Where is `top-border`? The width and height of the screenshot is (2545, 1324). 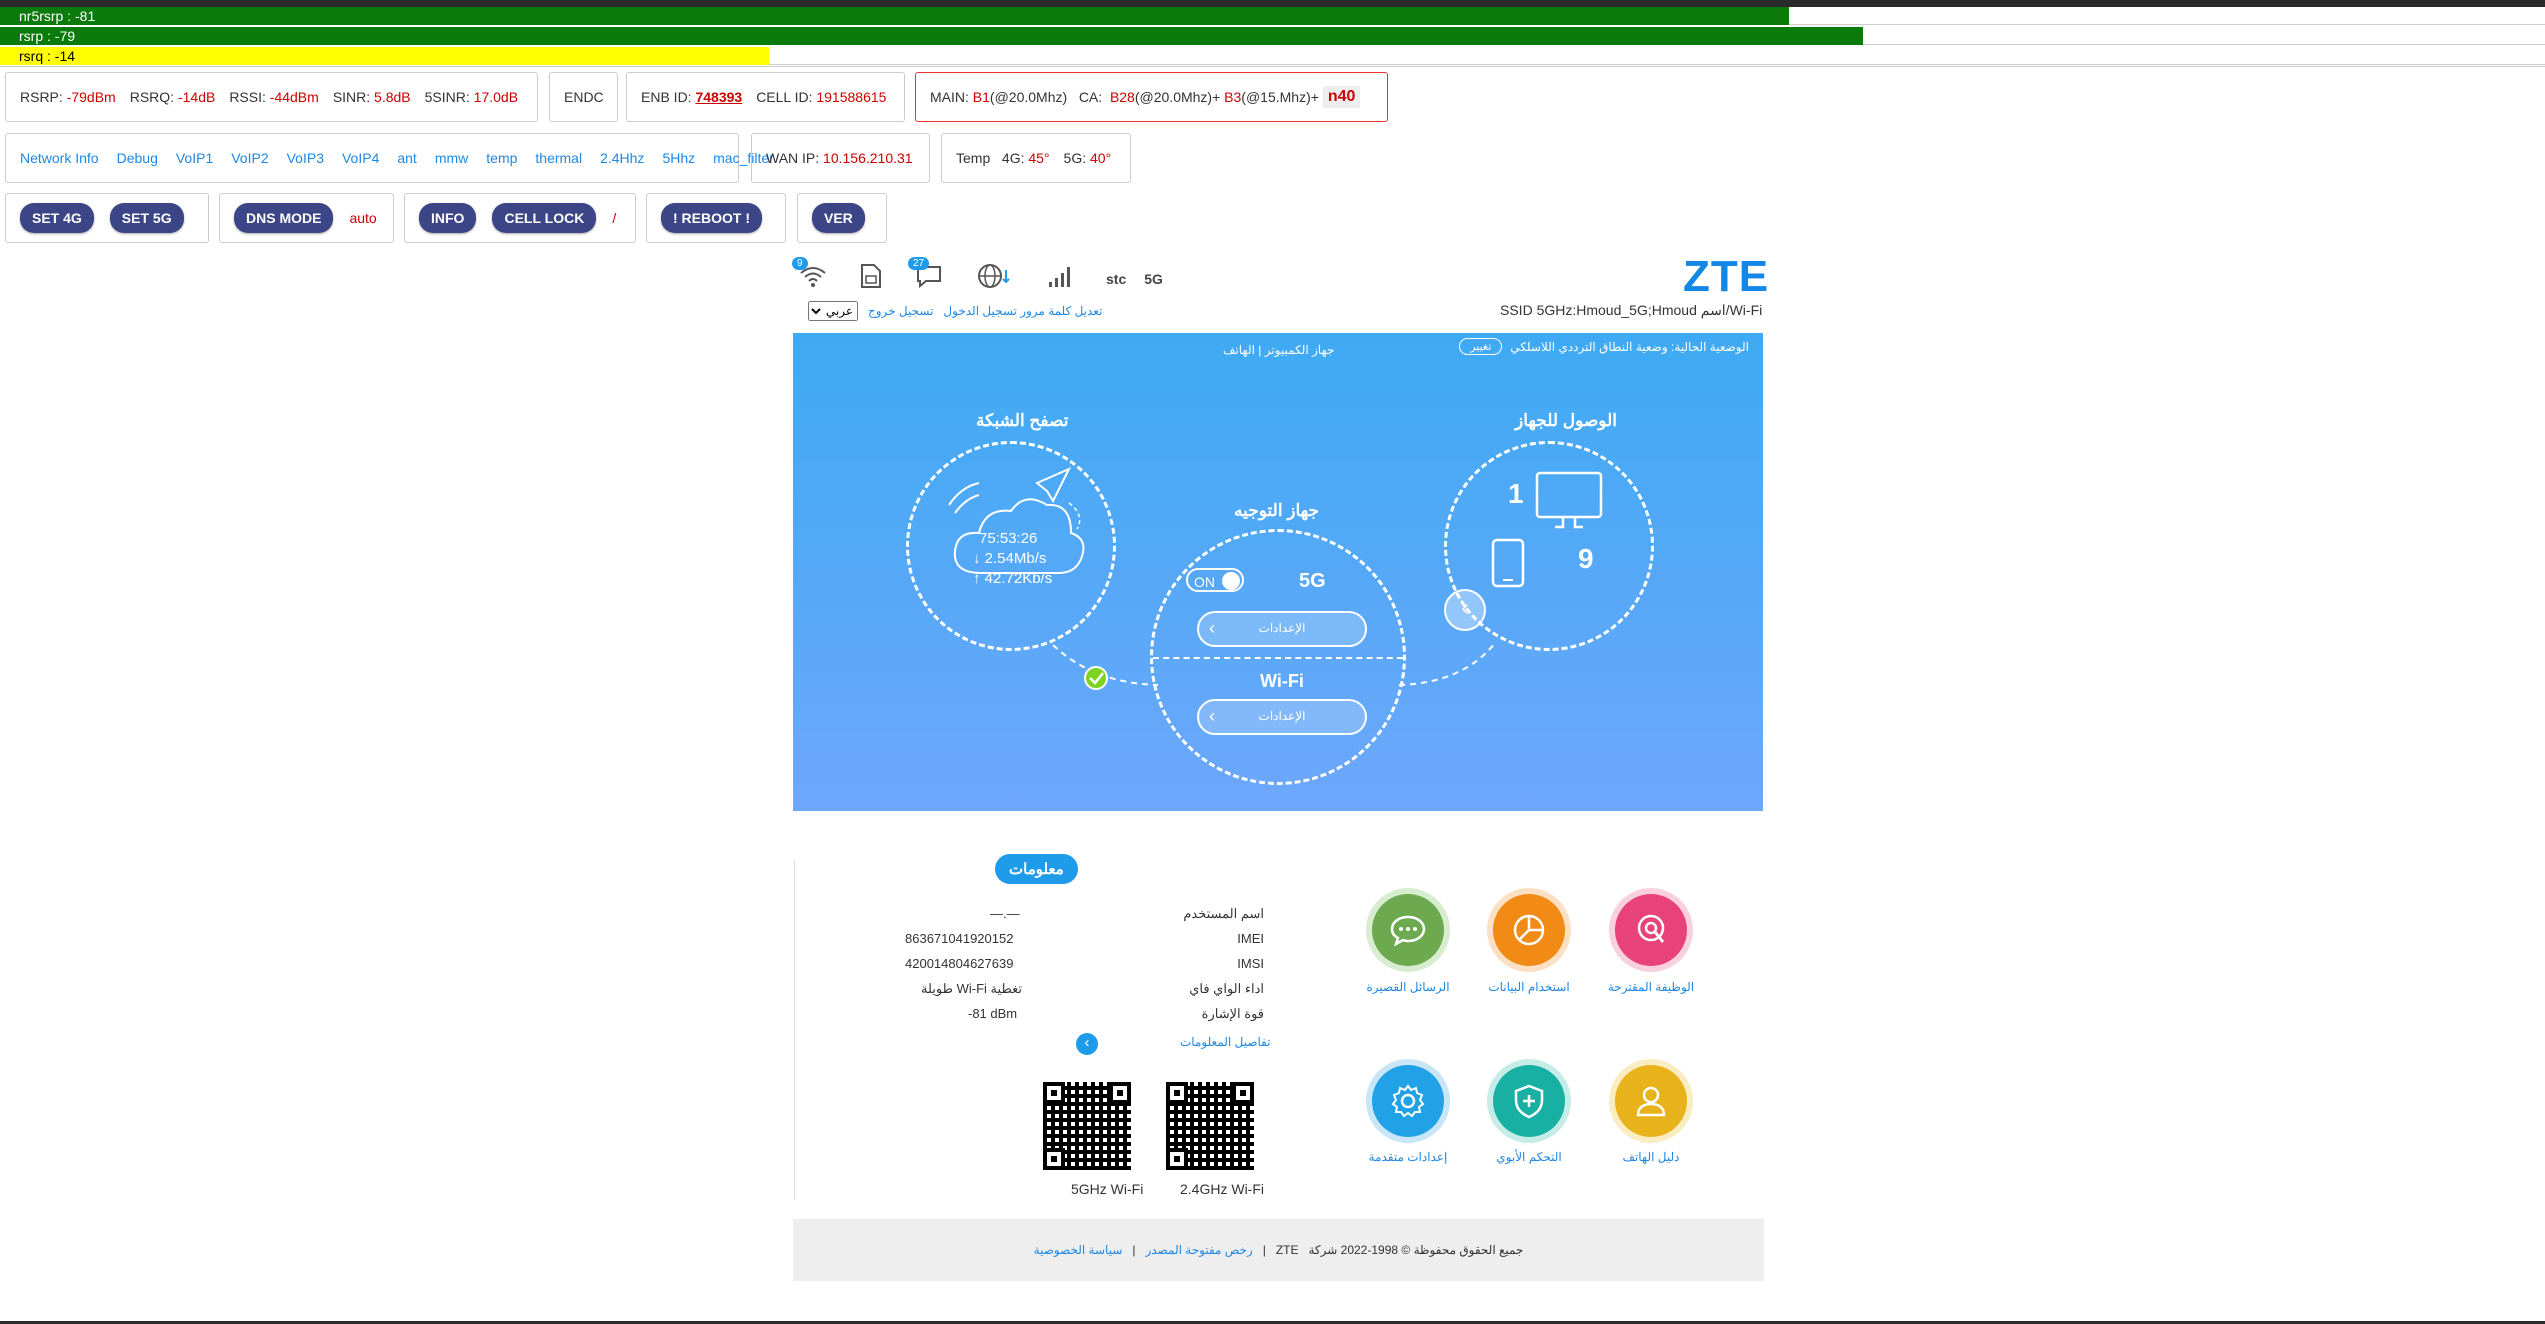 top-border is located at coordinates (1272, 3).